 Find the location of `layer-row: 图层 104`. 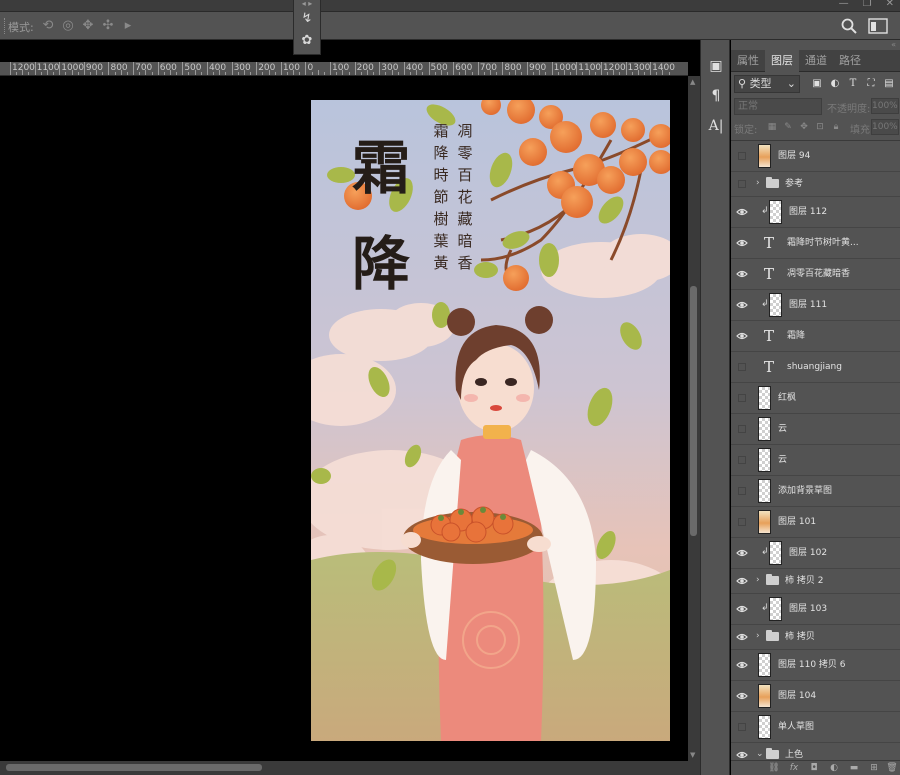

layer-row: 图层 104 is located at coordinates (815, 696).